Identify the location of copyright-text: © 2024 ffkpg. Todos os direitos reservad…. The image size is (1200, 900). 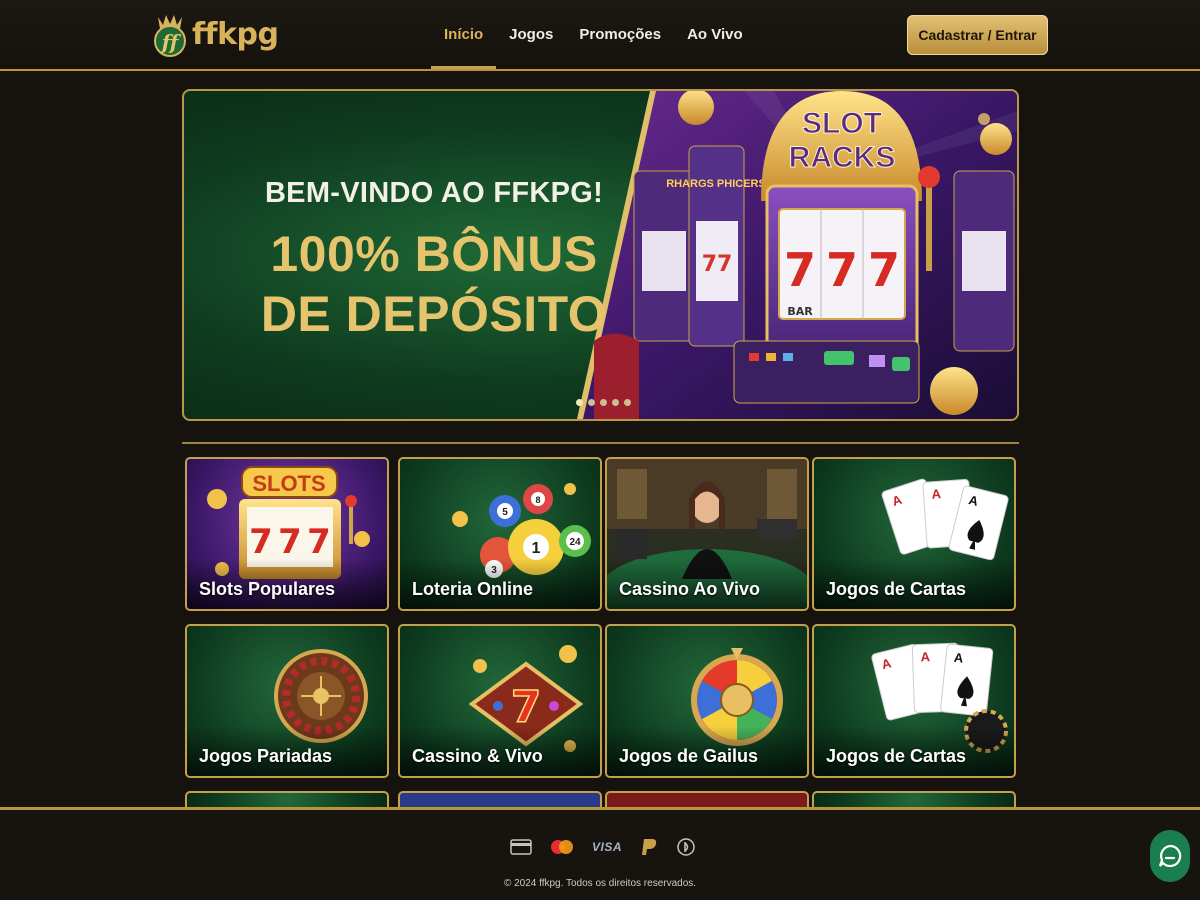
(600, 883).